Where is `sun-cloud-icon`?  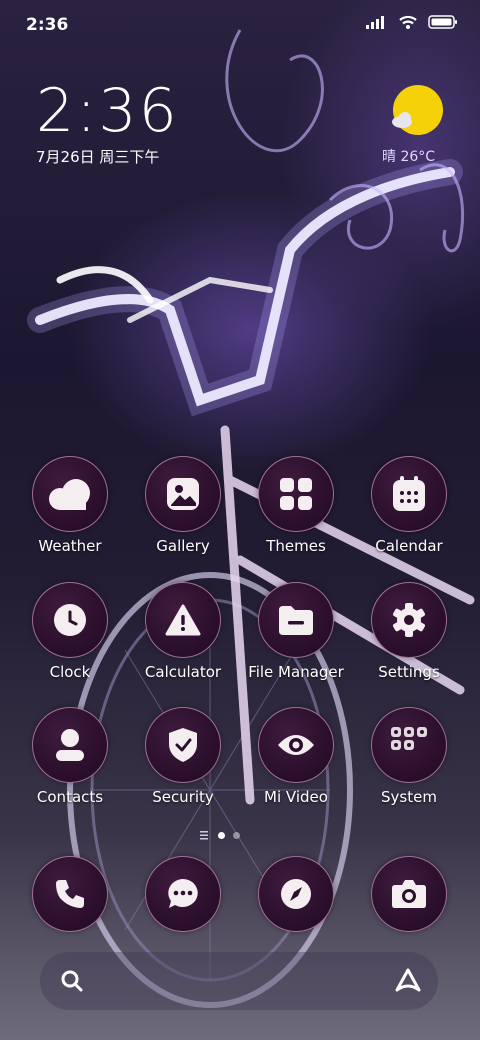
sun-cloud-icon is located at coordinates (417, 110).